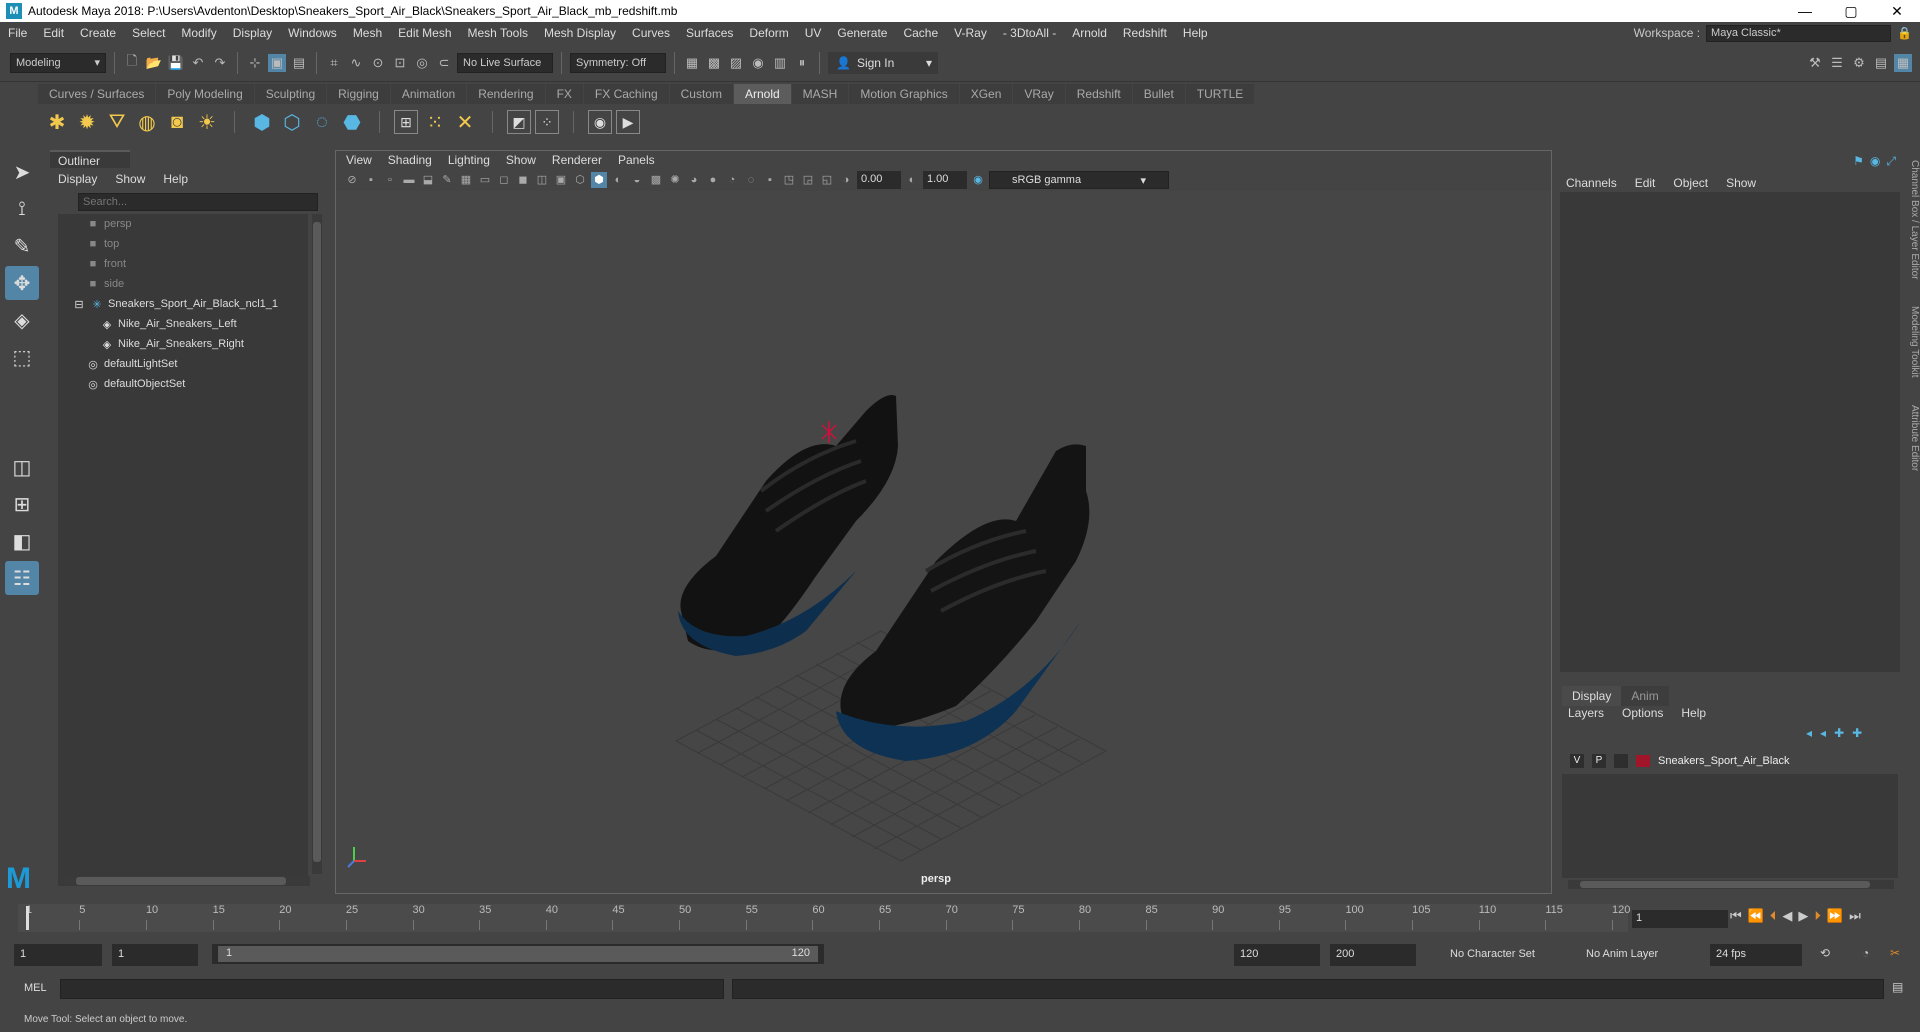  Describe the element at coordinates (262, 122) in the screenshot. I see `standin-create-icon: ⬢` at that location.